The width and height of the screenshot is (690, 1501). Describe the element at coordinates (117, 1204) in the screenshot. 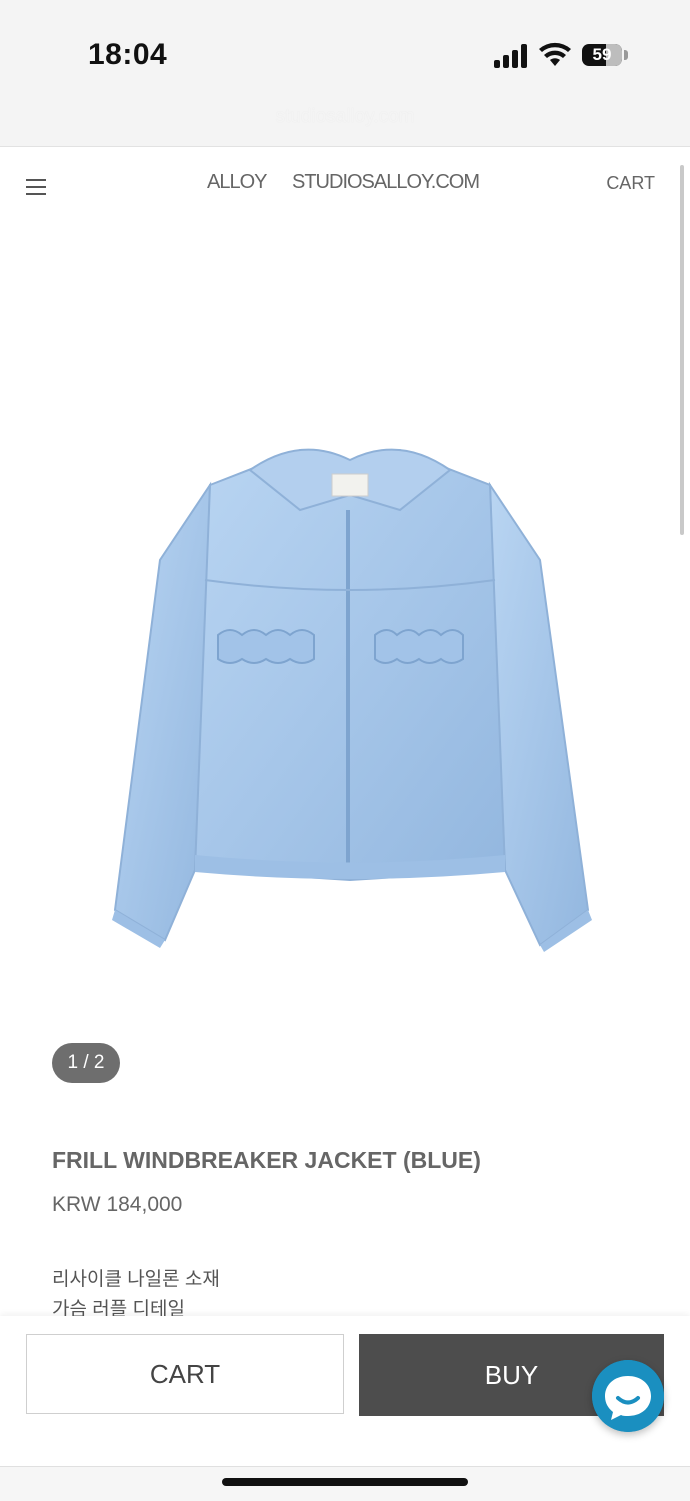

I see `product-price: KRW 184,000` at that location.